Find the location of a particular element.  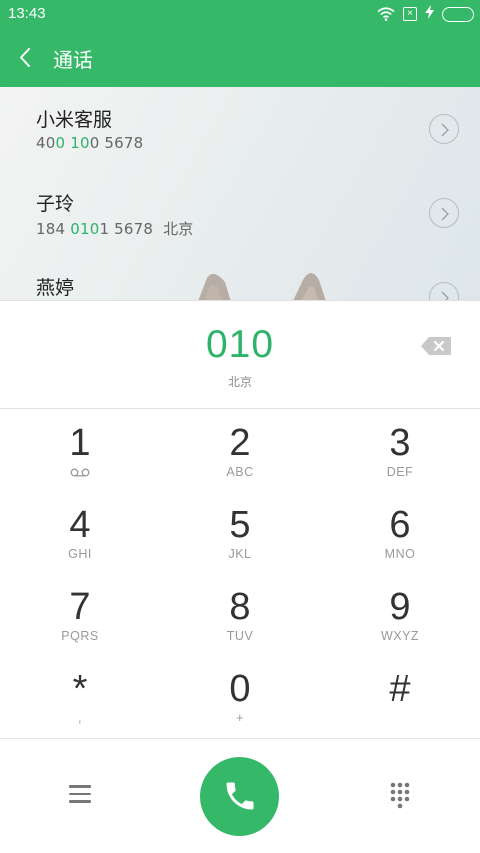

sim-icon: × is located at coordinates (410, 14).